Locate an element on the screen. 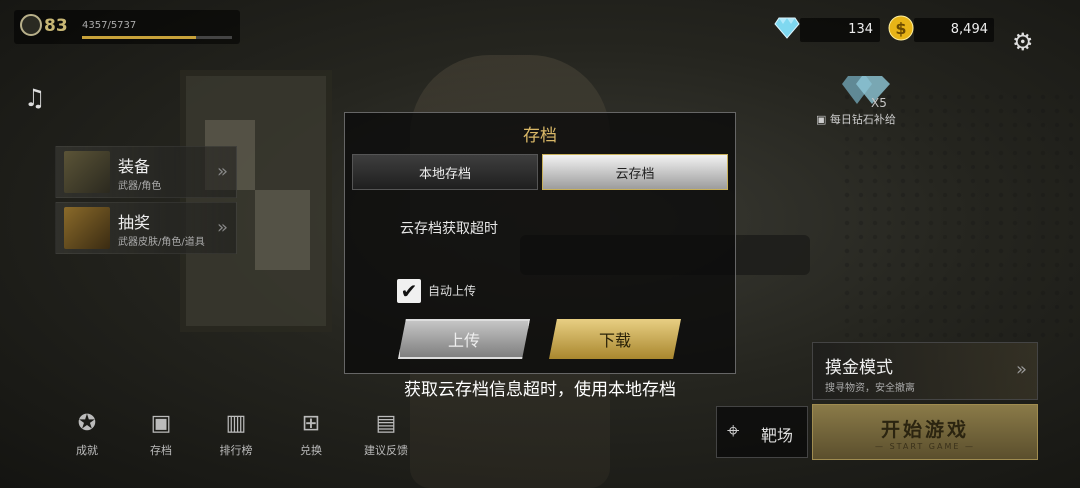 The image size is (1080, 488). settings-gear-icon: ⚙ is located at coordinates (1023, 42).